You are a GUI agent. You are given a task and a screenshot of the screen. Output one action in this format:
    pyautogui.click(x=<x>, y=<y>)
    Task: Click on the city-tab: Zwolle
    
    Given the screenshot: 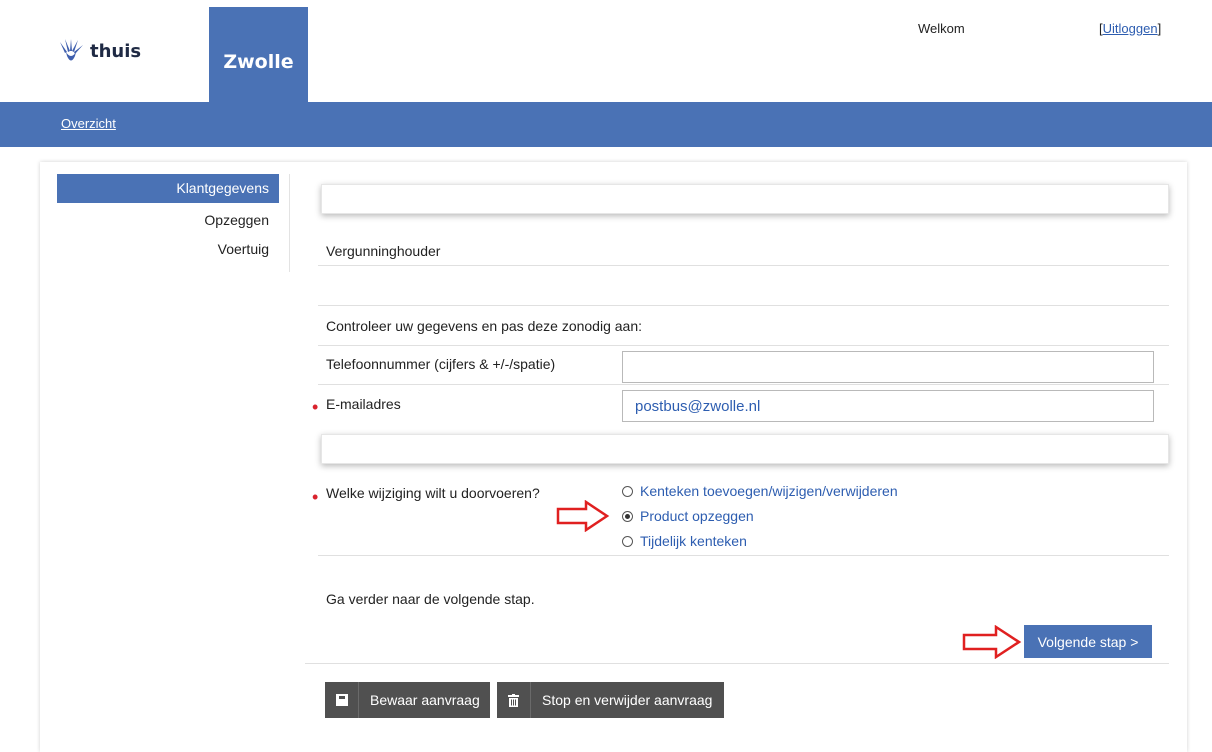 What is the action you would take?
    pyautogui.click(x=258, y=55)
    